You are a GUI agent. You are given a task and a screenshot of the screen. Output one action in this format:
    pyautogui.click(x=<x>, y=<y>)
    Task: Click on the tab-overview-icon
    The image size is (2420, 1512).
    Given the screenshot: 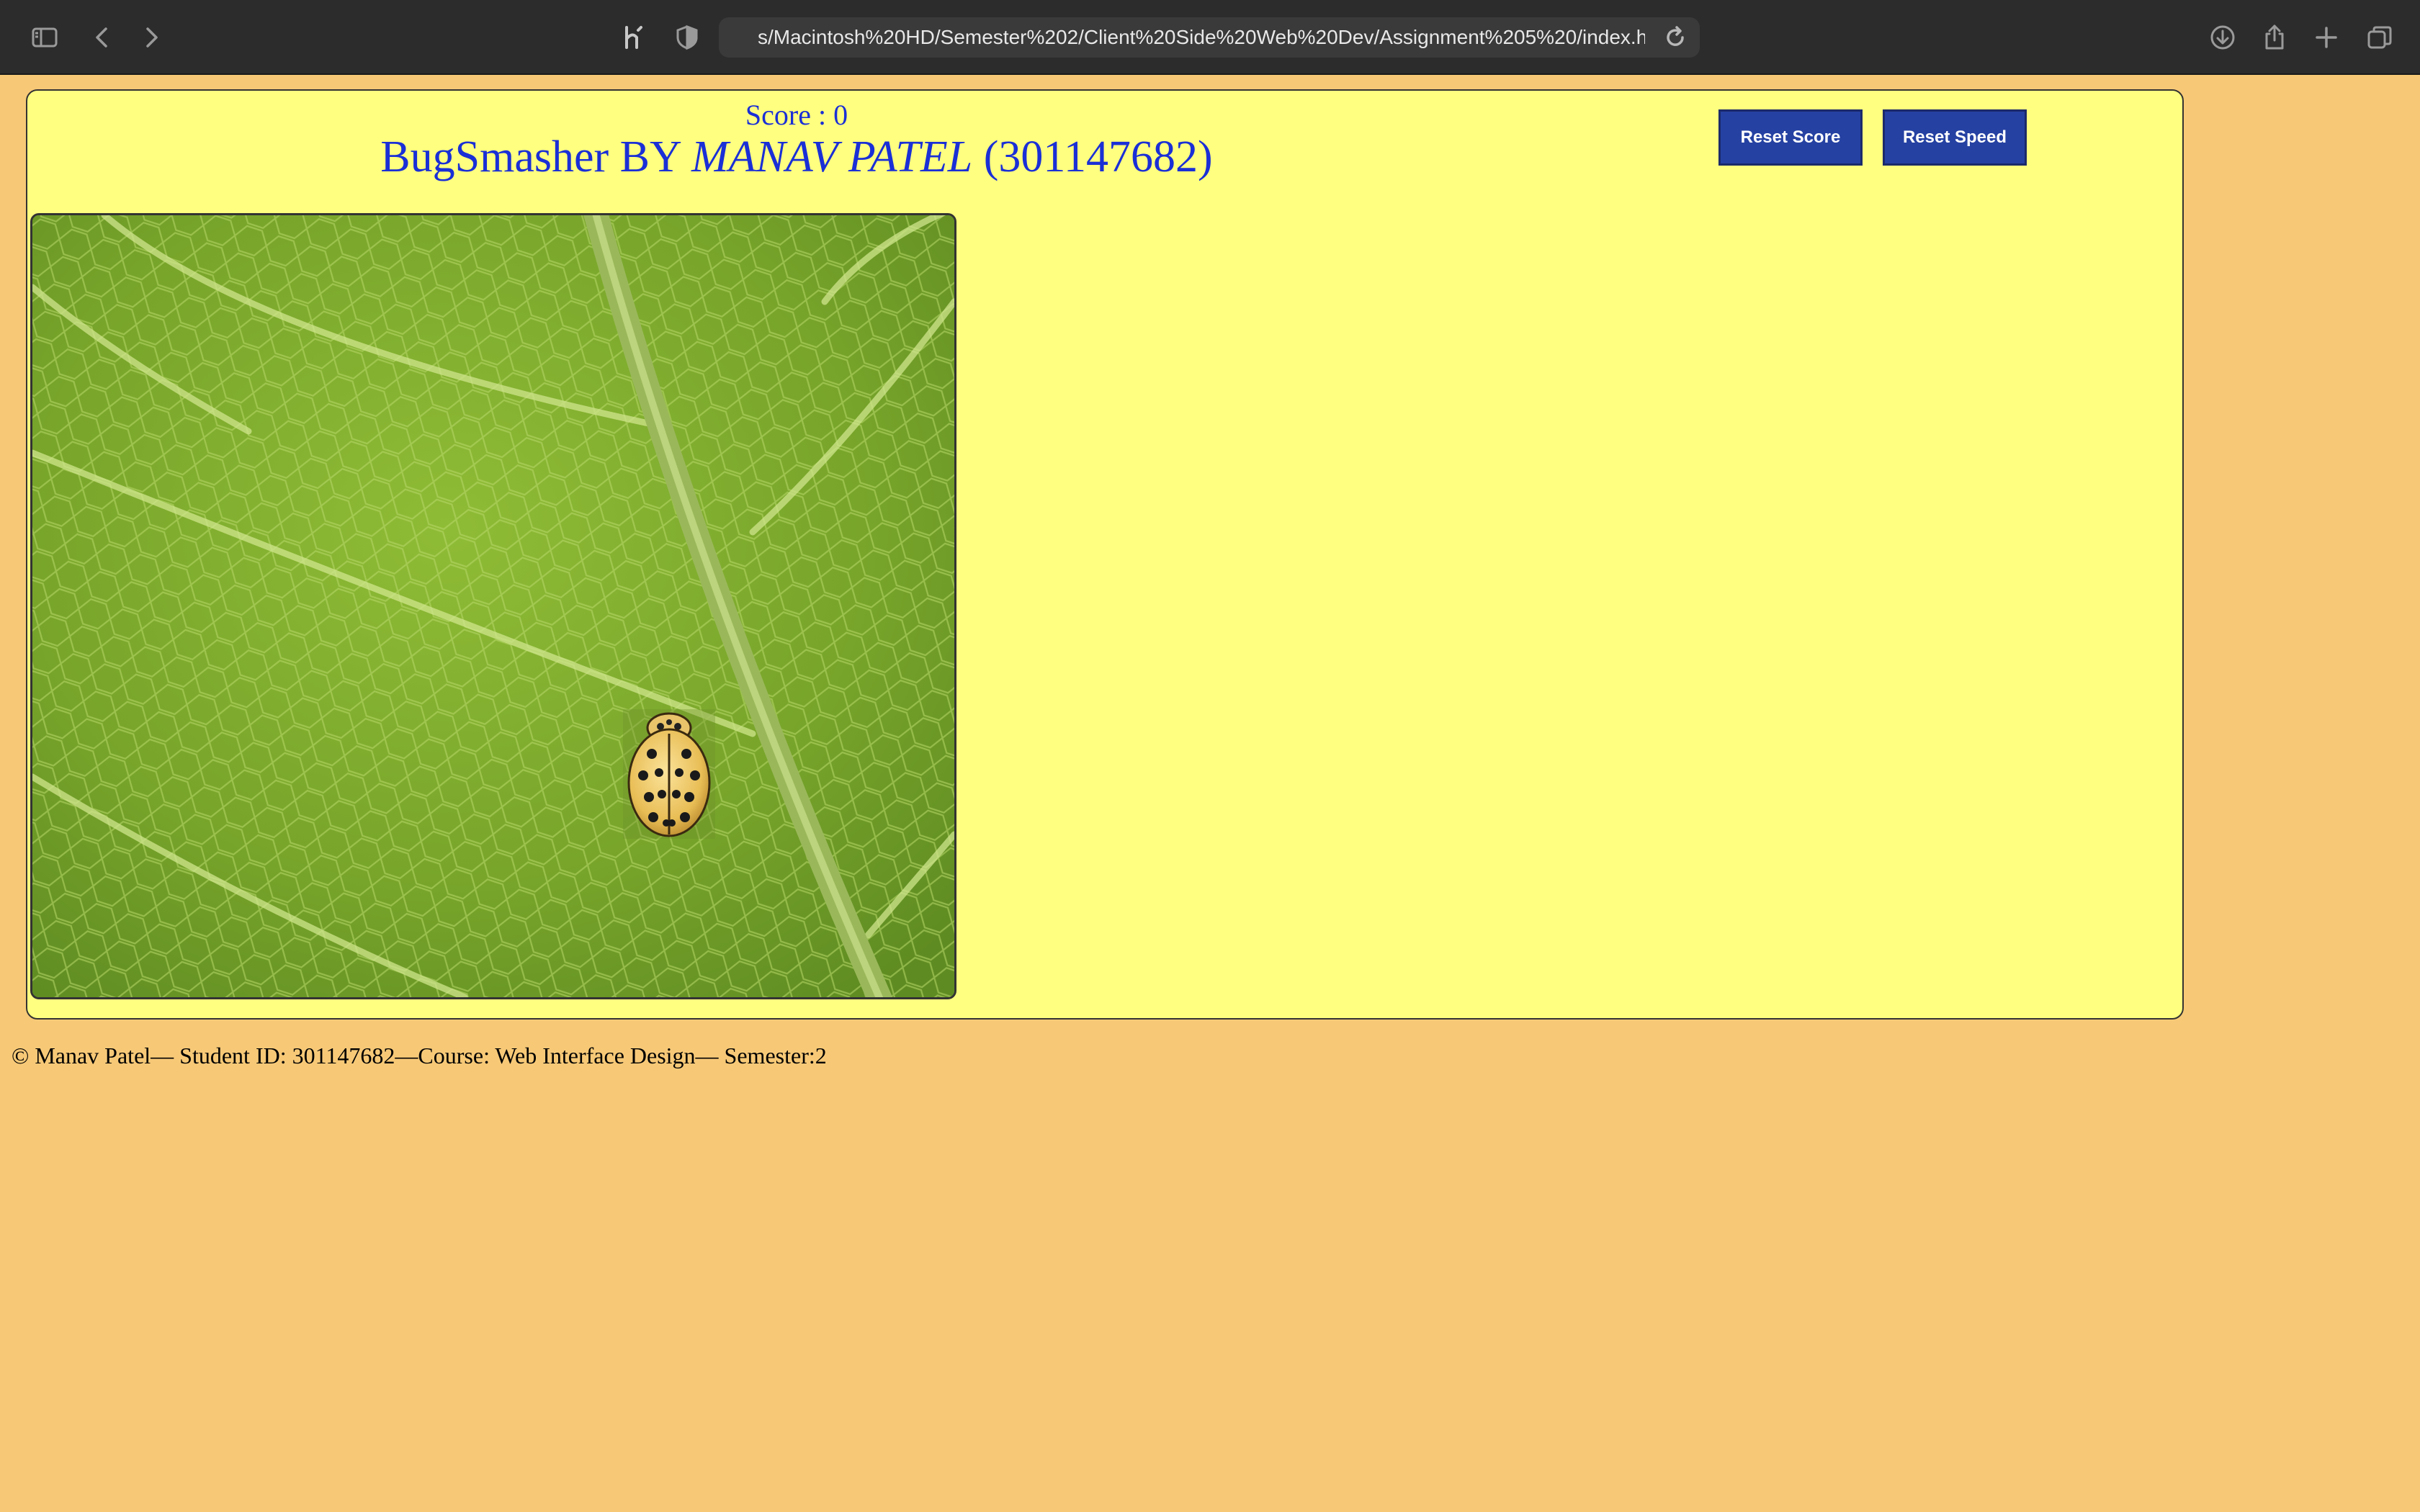 What is the action you would take?
    pyautogui.click(x=2379, y=37)
    